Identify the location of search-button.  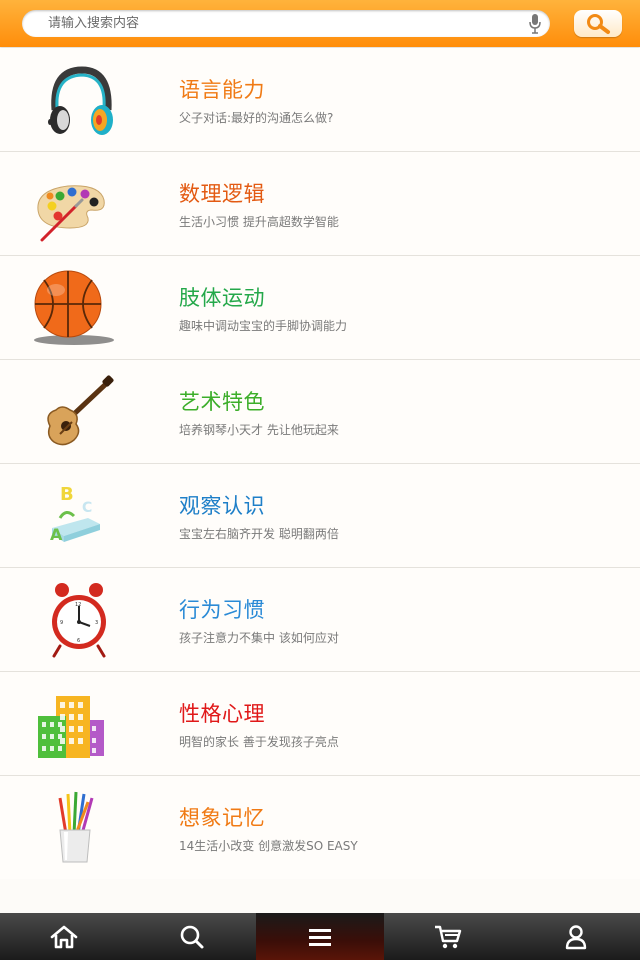
(598, 23).